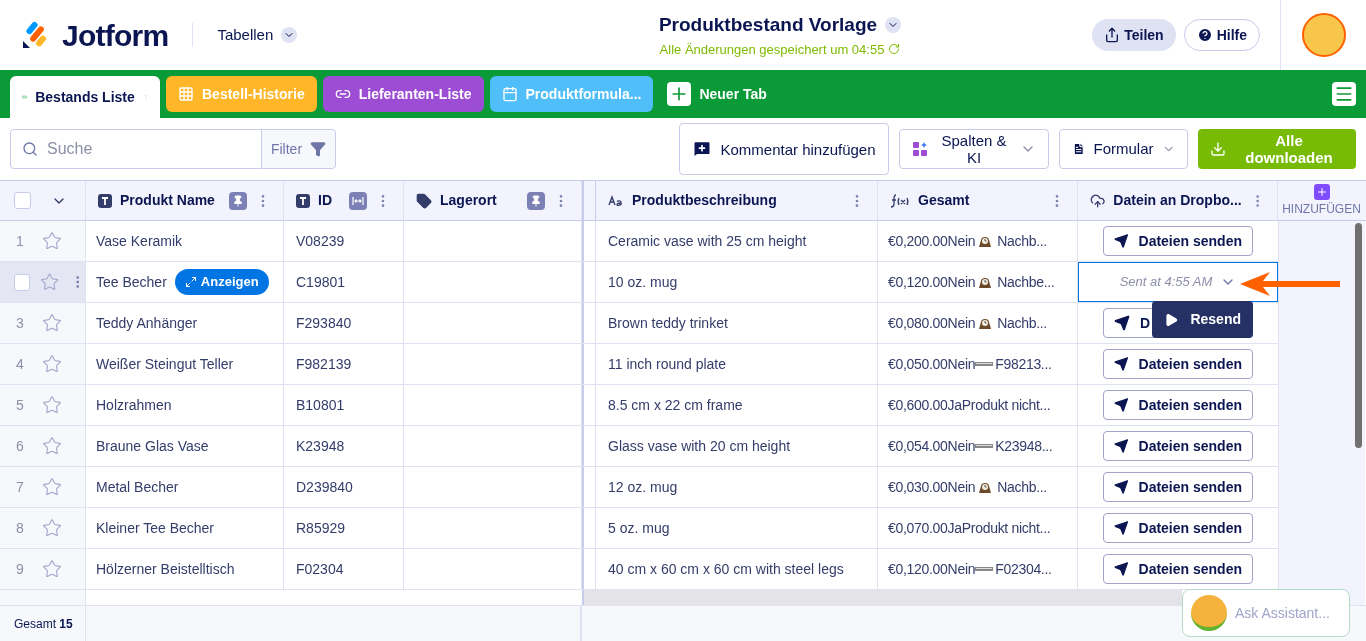 This screenshot has width=1366, height=641. Describe the element at coordinates (974, 149) in the screenshot. I see `columns-button: Spalten & KI` at that location.